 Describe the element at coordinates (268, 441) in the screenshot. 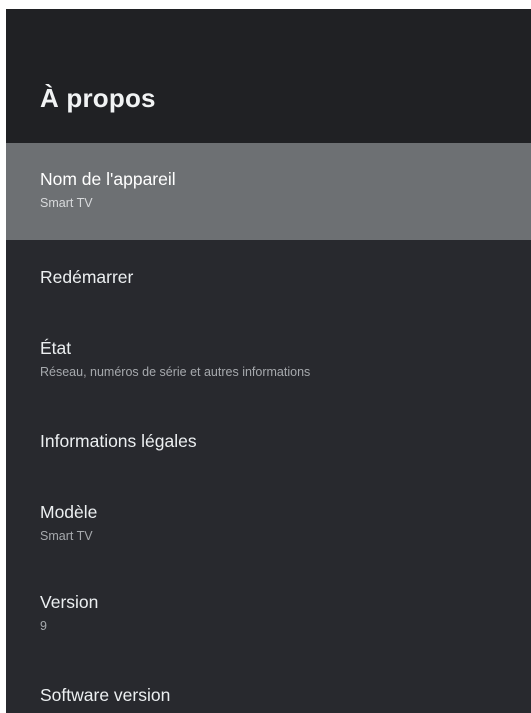

I see `setting-legal-info: Informations légales` at that location.